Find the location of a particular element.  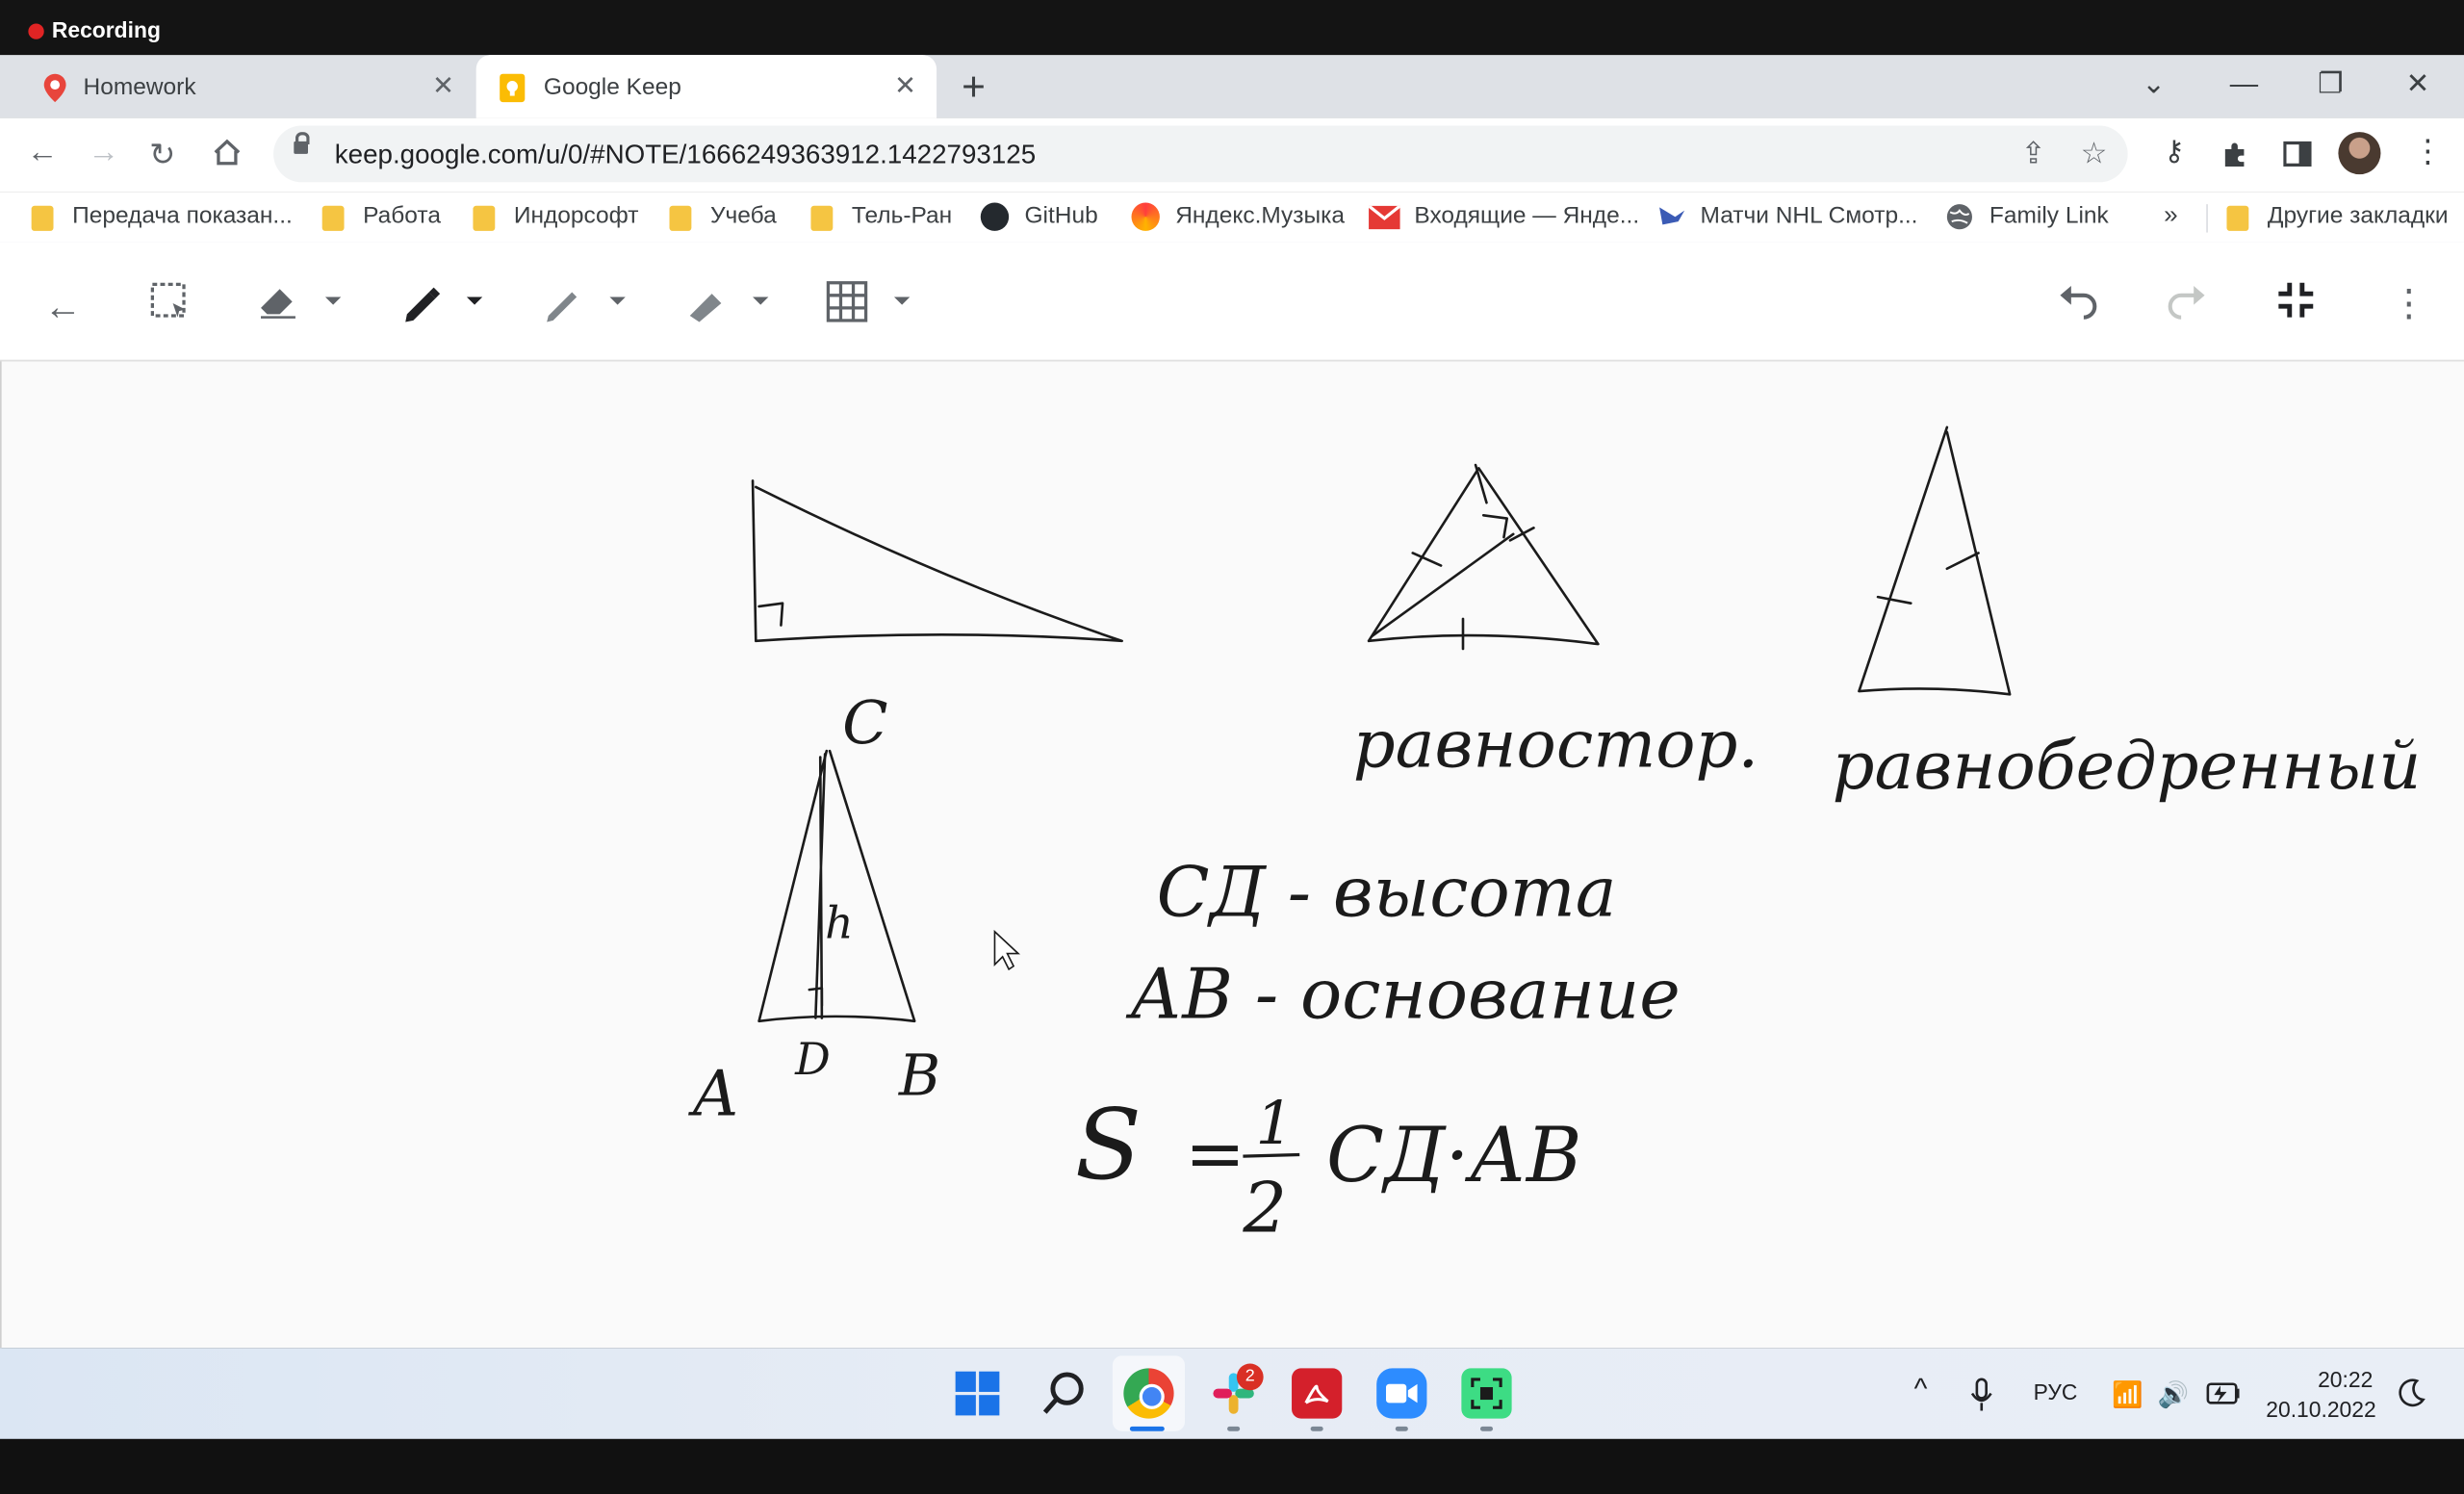

acrobat-logo-icon is located at coordinates (1316, 1394).